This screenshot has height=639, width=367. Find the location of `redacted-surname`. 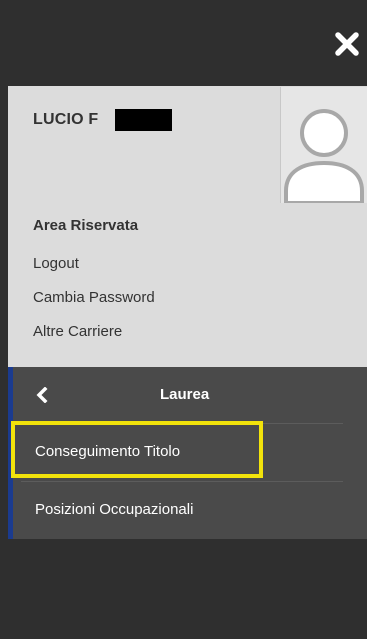

redacted-surname is located at coordinates (143, 120).